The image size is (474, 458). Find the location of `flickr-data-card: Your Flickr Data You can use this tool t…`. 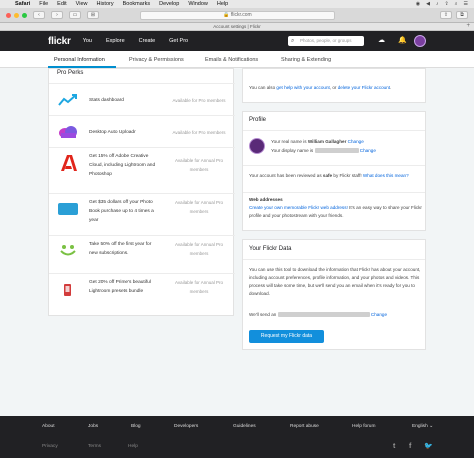

flickr-data-card: Your Flickr Data You can use this tool t… is located at coordinates (334, 294).